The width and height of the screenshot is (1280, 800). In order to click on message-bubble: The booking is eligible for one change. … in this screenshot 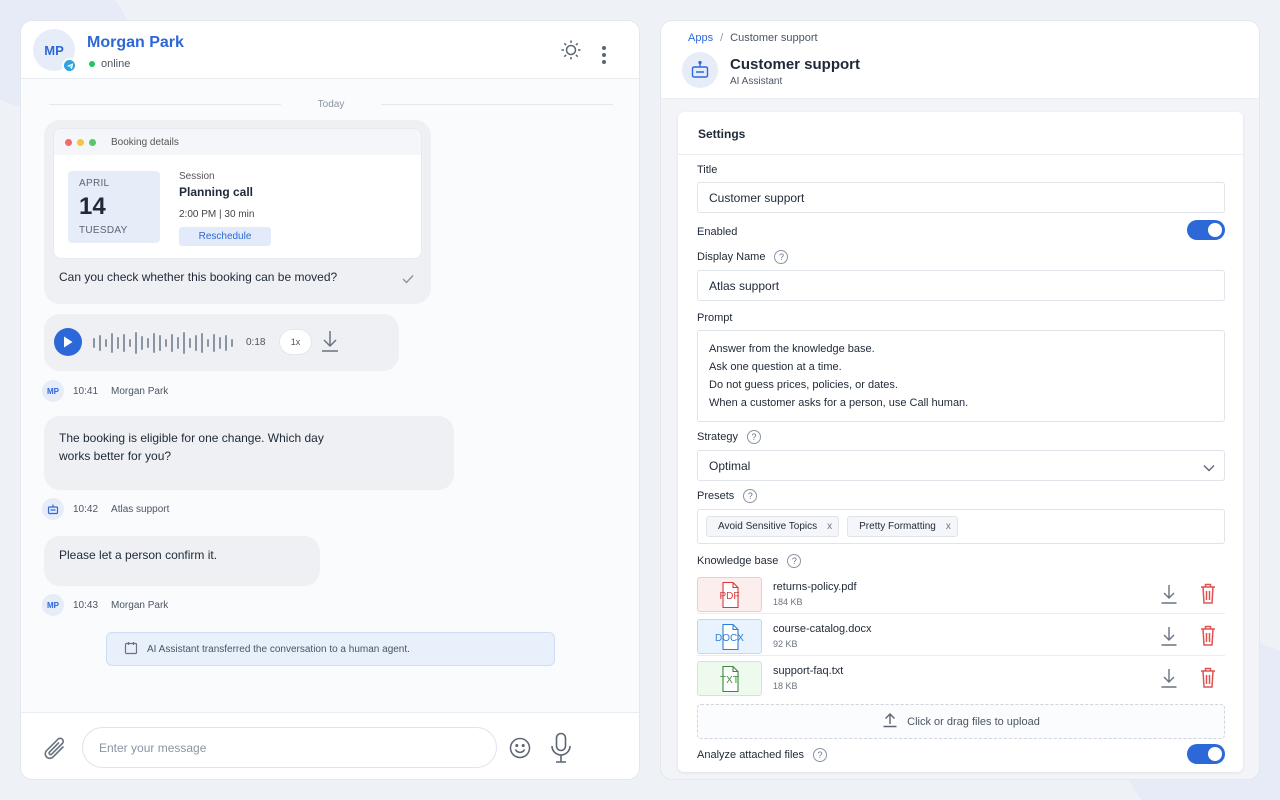, I will do `click(249, 453)`.